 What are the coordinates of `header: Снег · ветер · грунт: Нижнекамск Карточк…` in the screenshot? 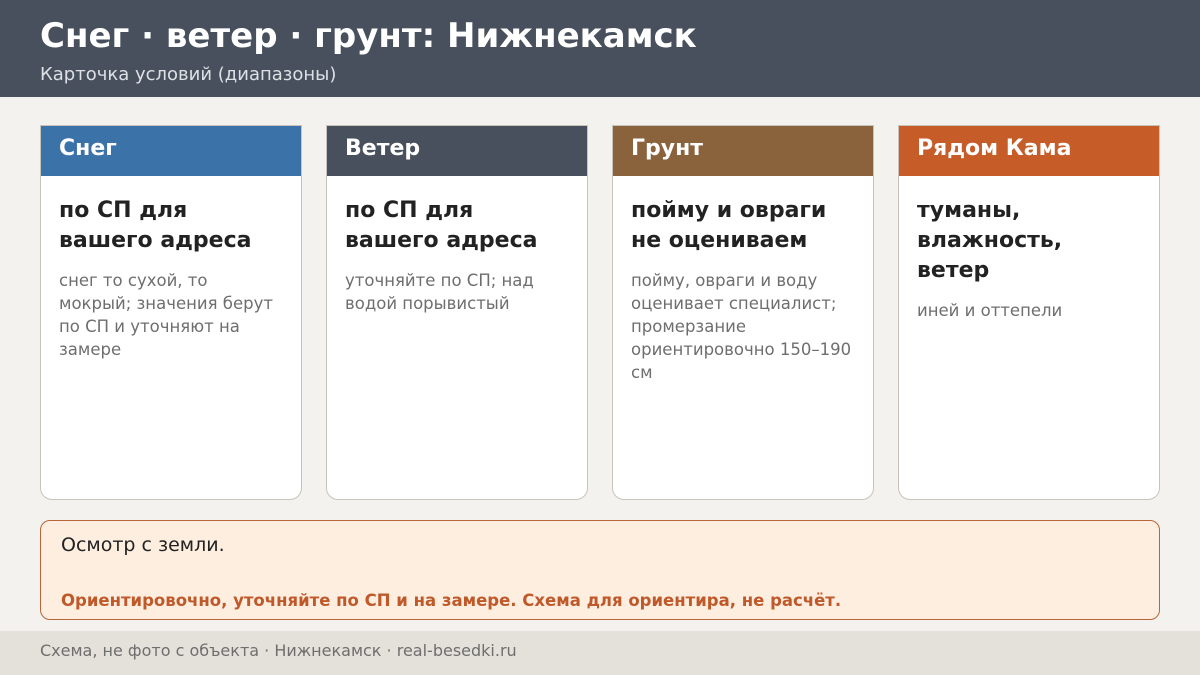 It's located at (600, 48).